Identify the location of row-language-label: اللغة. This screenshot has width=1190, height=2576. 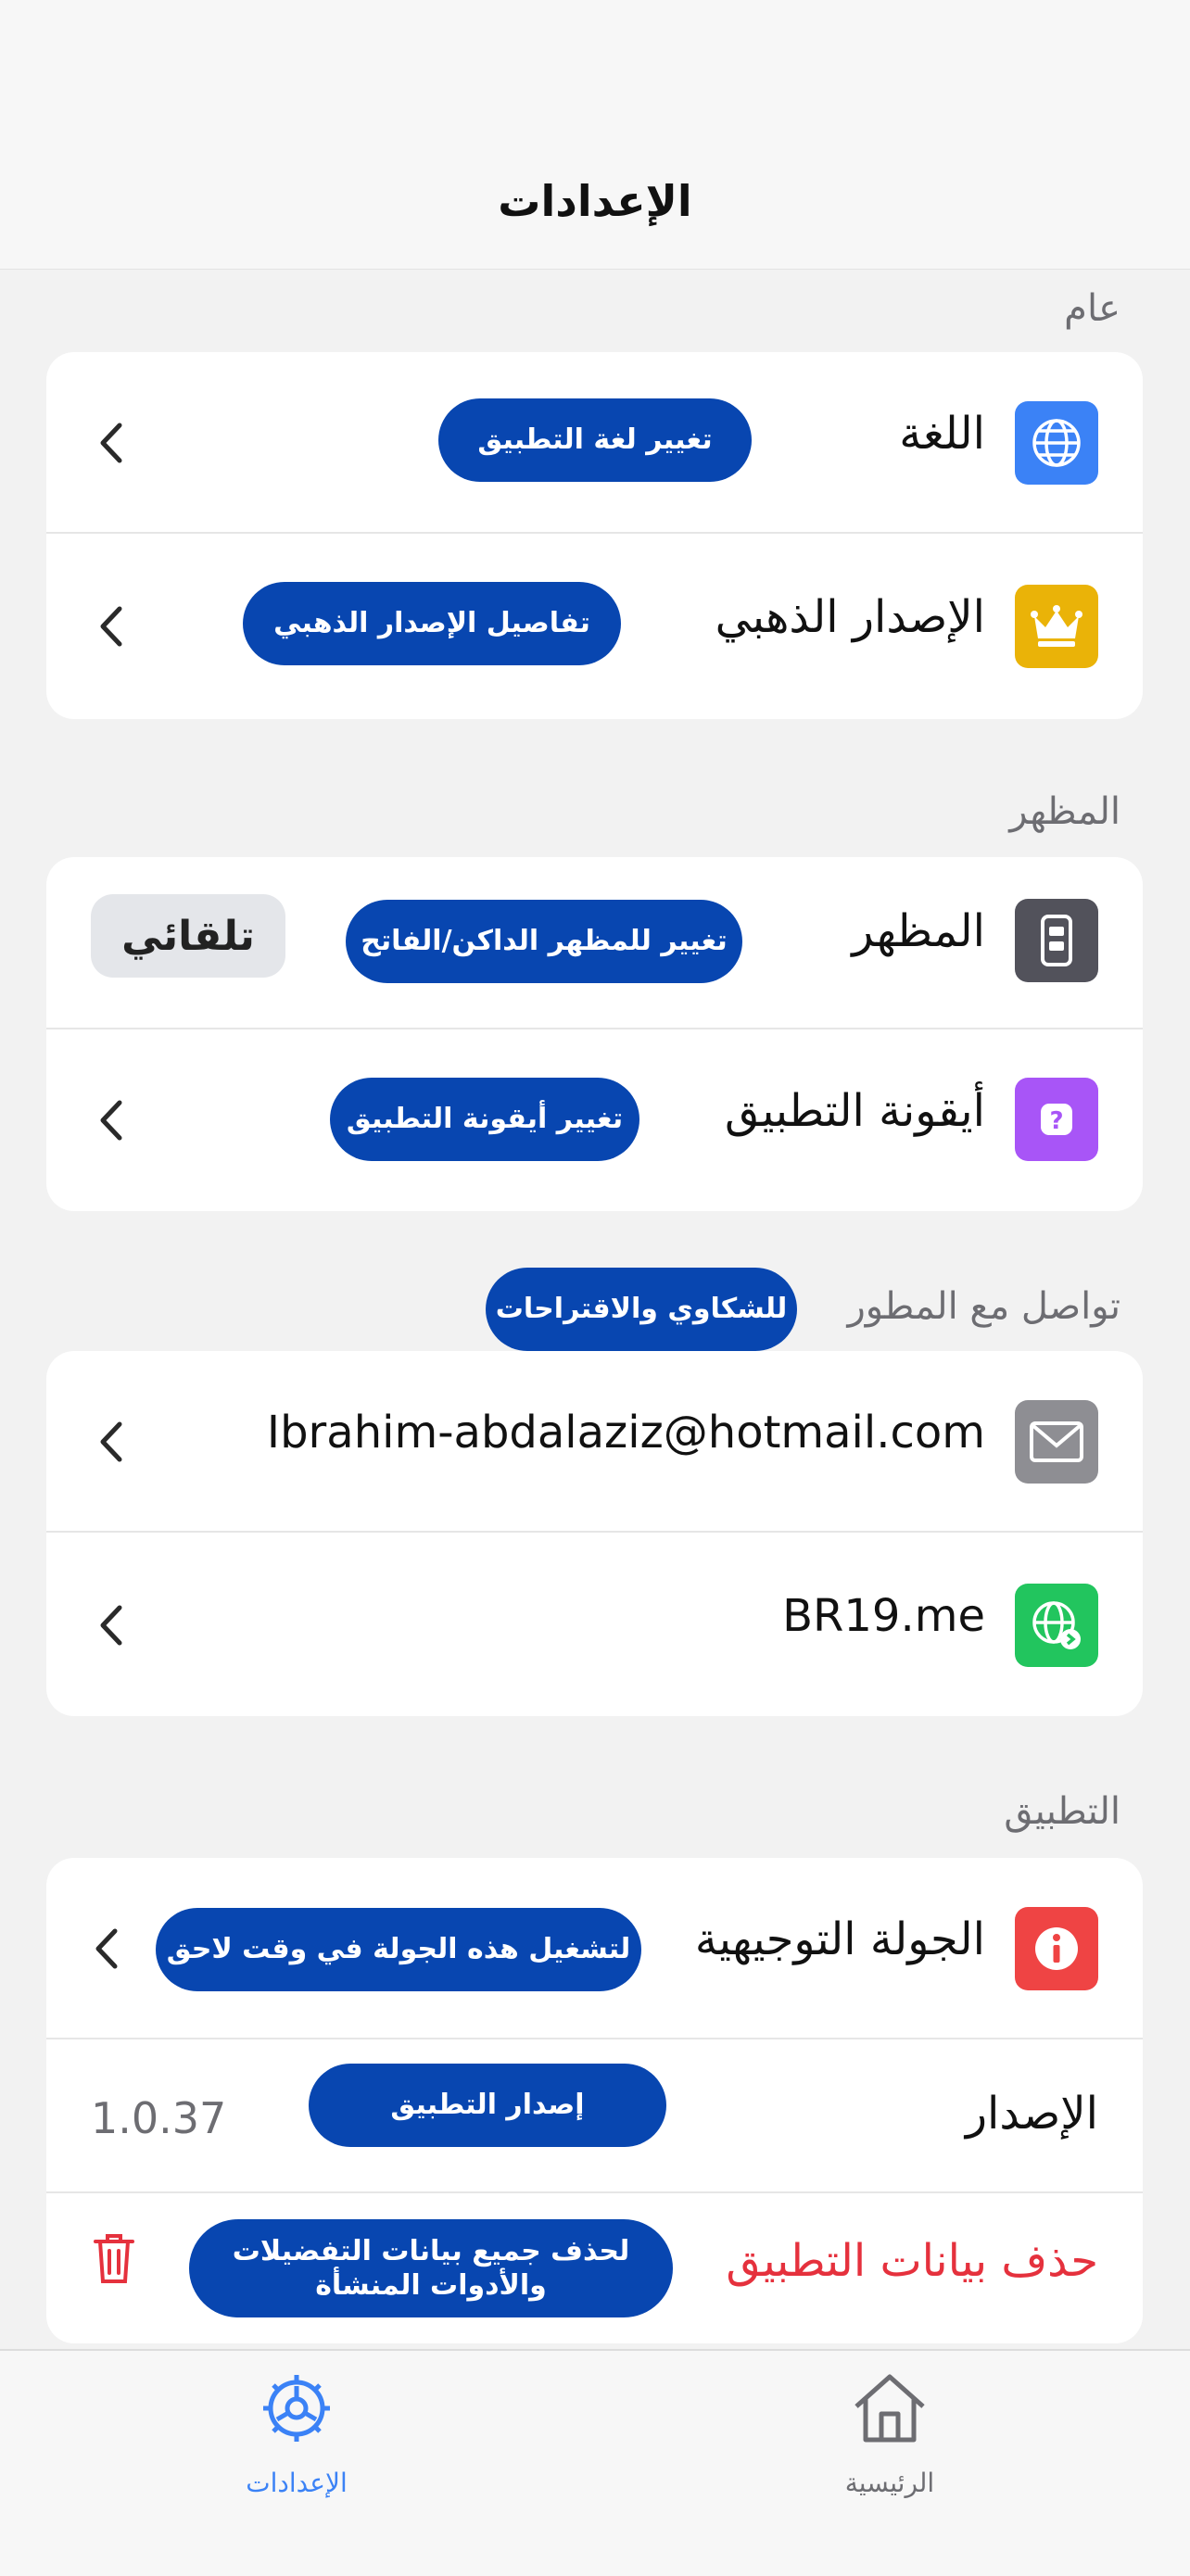
(942, 434).